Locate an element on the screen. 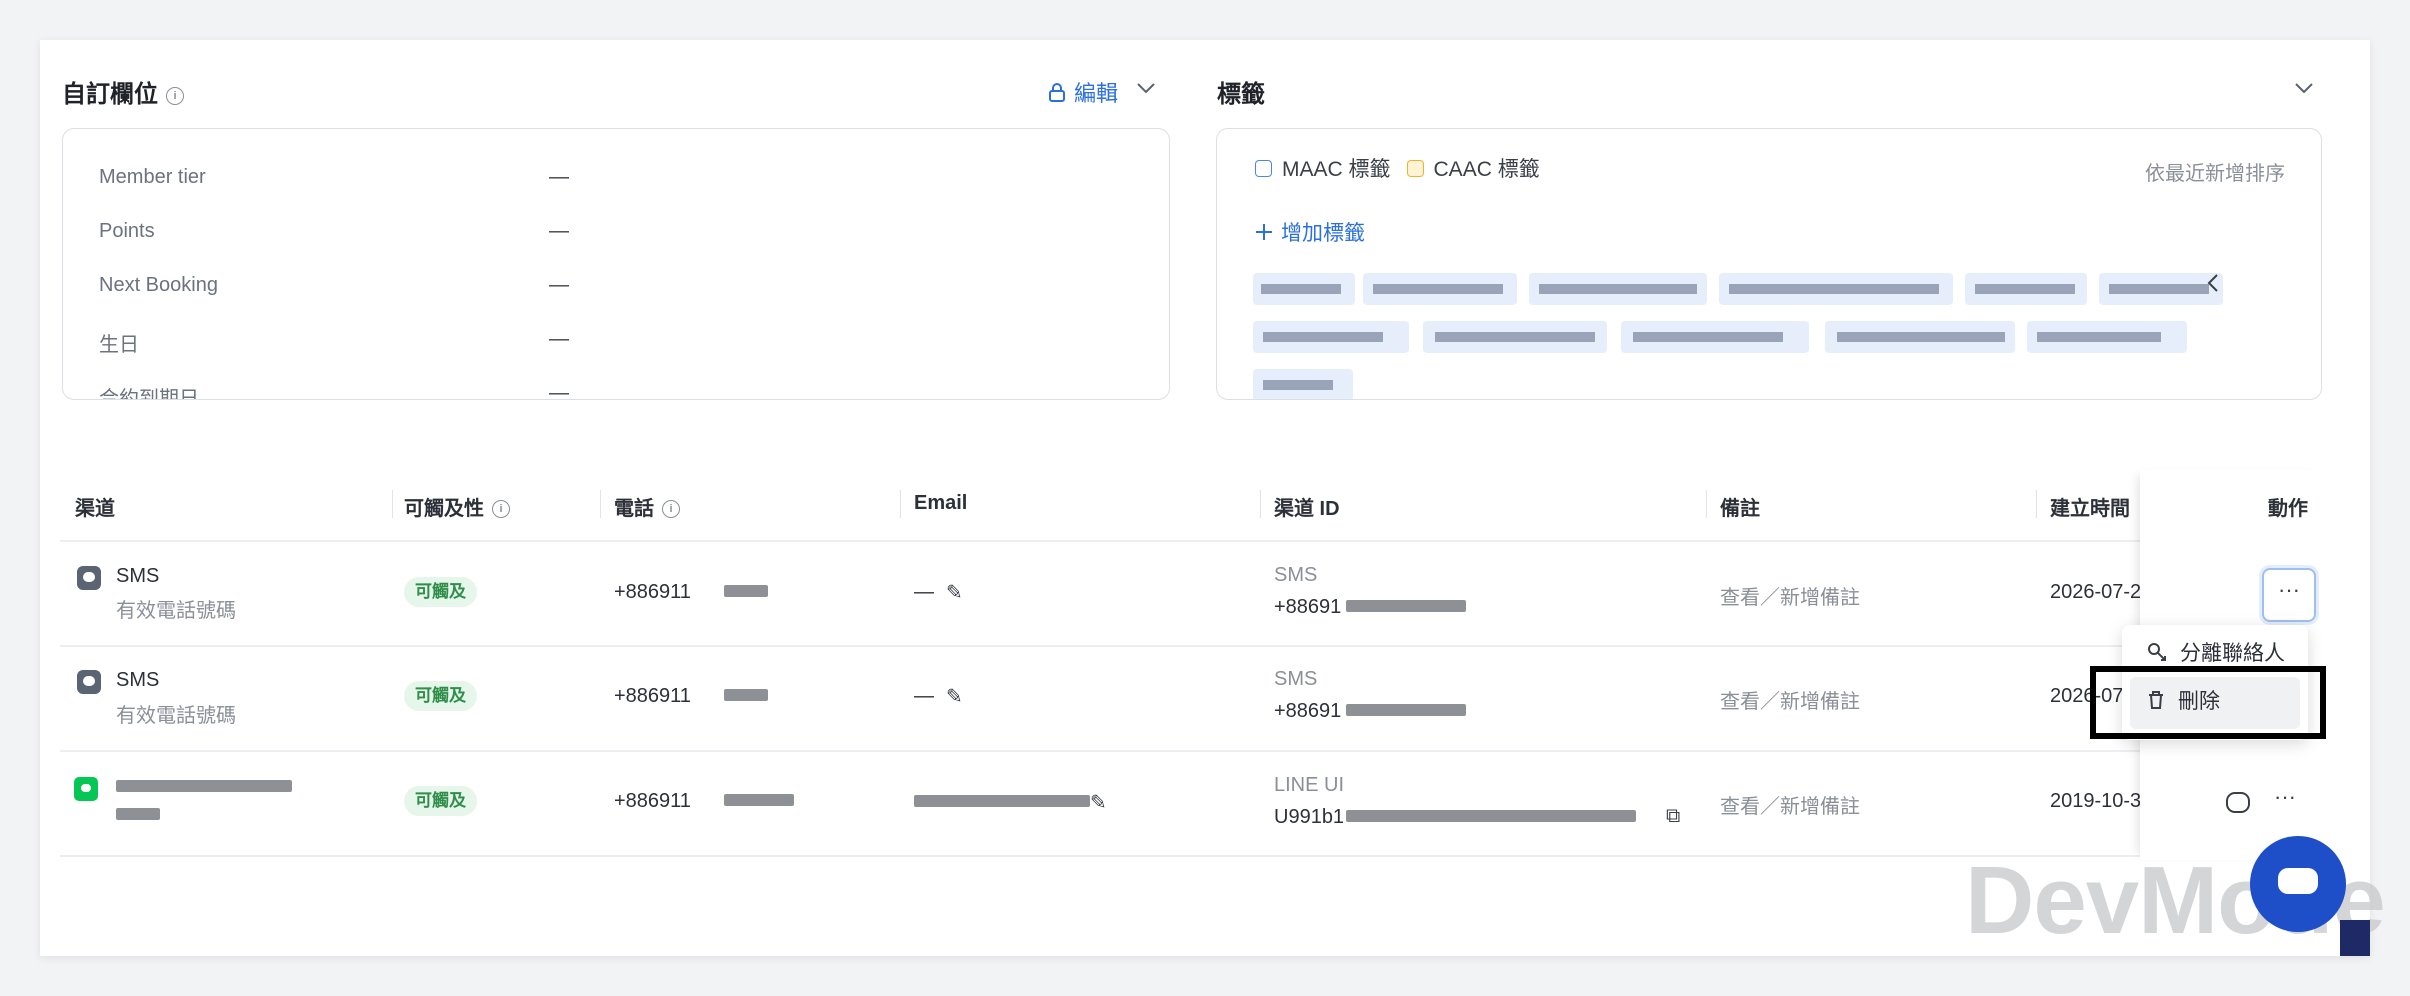 This screenshot has height=996, width=2410. caac-legend-label: CAAC 標籤 is located at coordinates (1486, 169).